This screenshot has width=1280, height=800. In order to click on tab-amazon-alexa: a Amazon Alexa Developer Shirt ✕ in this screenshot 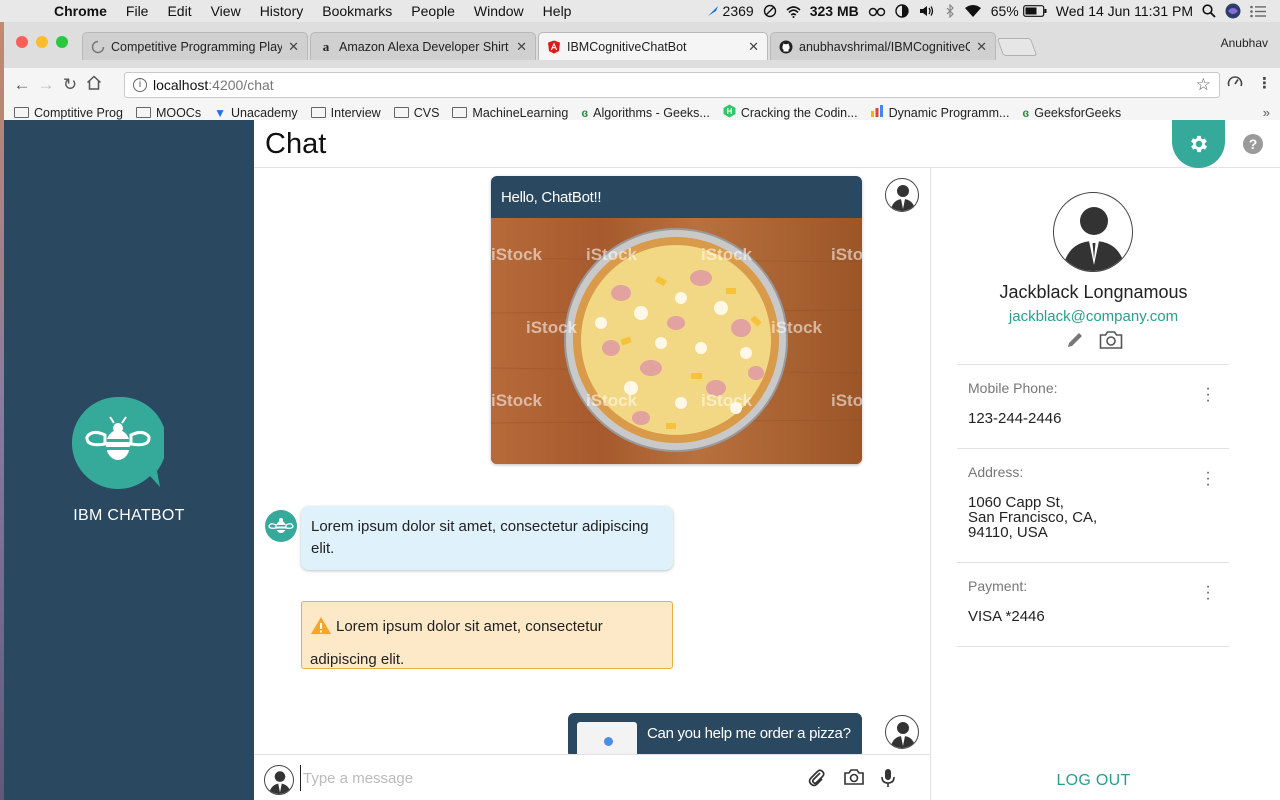, I will do `click(423, 46)`.